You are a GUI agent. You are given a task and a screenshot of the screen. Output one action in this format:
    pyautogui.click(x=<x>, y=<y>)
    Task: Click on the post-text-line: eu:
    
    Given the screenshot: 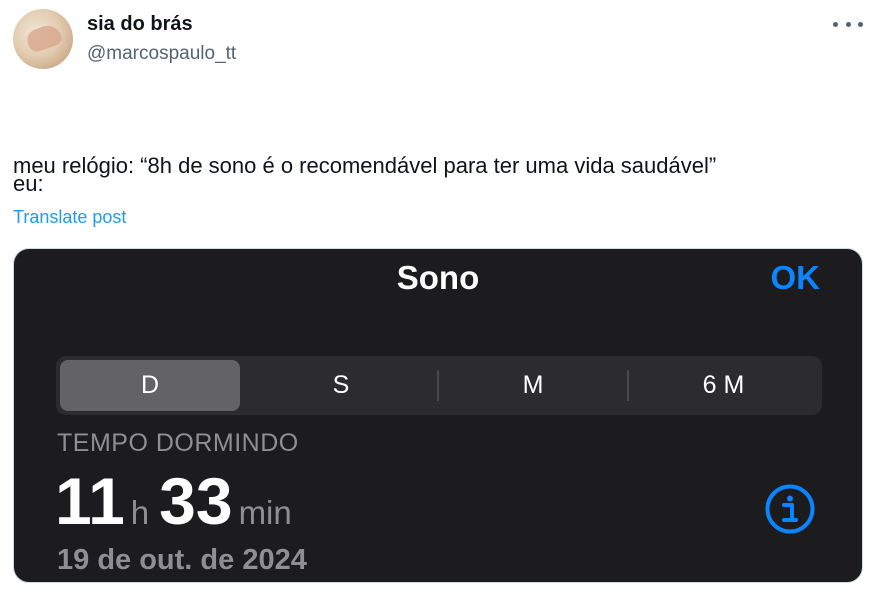 What is the action you would take?
    pyautogui.click(x=28, y=183)
    